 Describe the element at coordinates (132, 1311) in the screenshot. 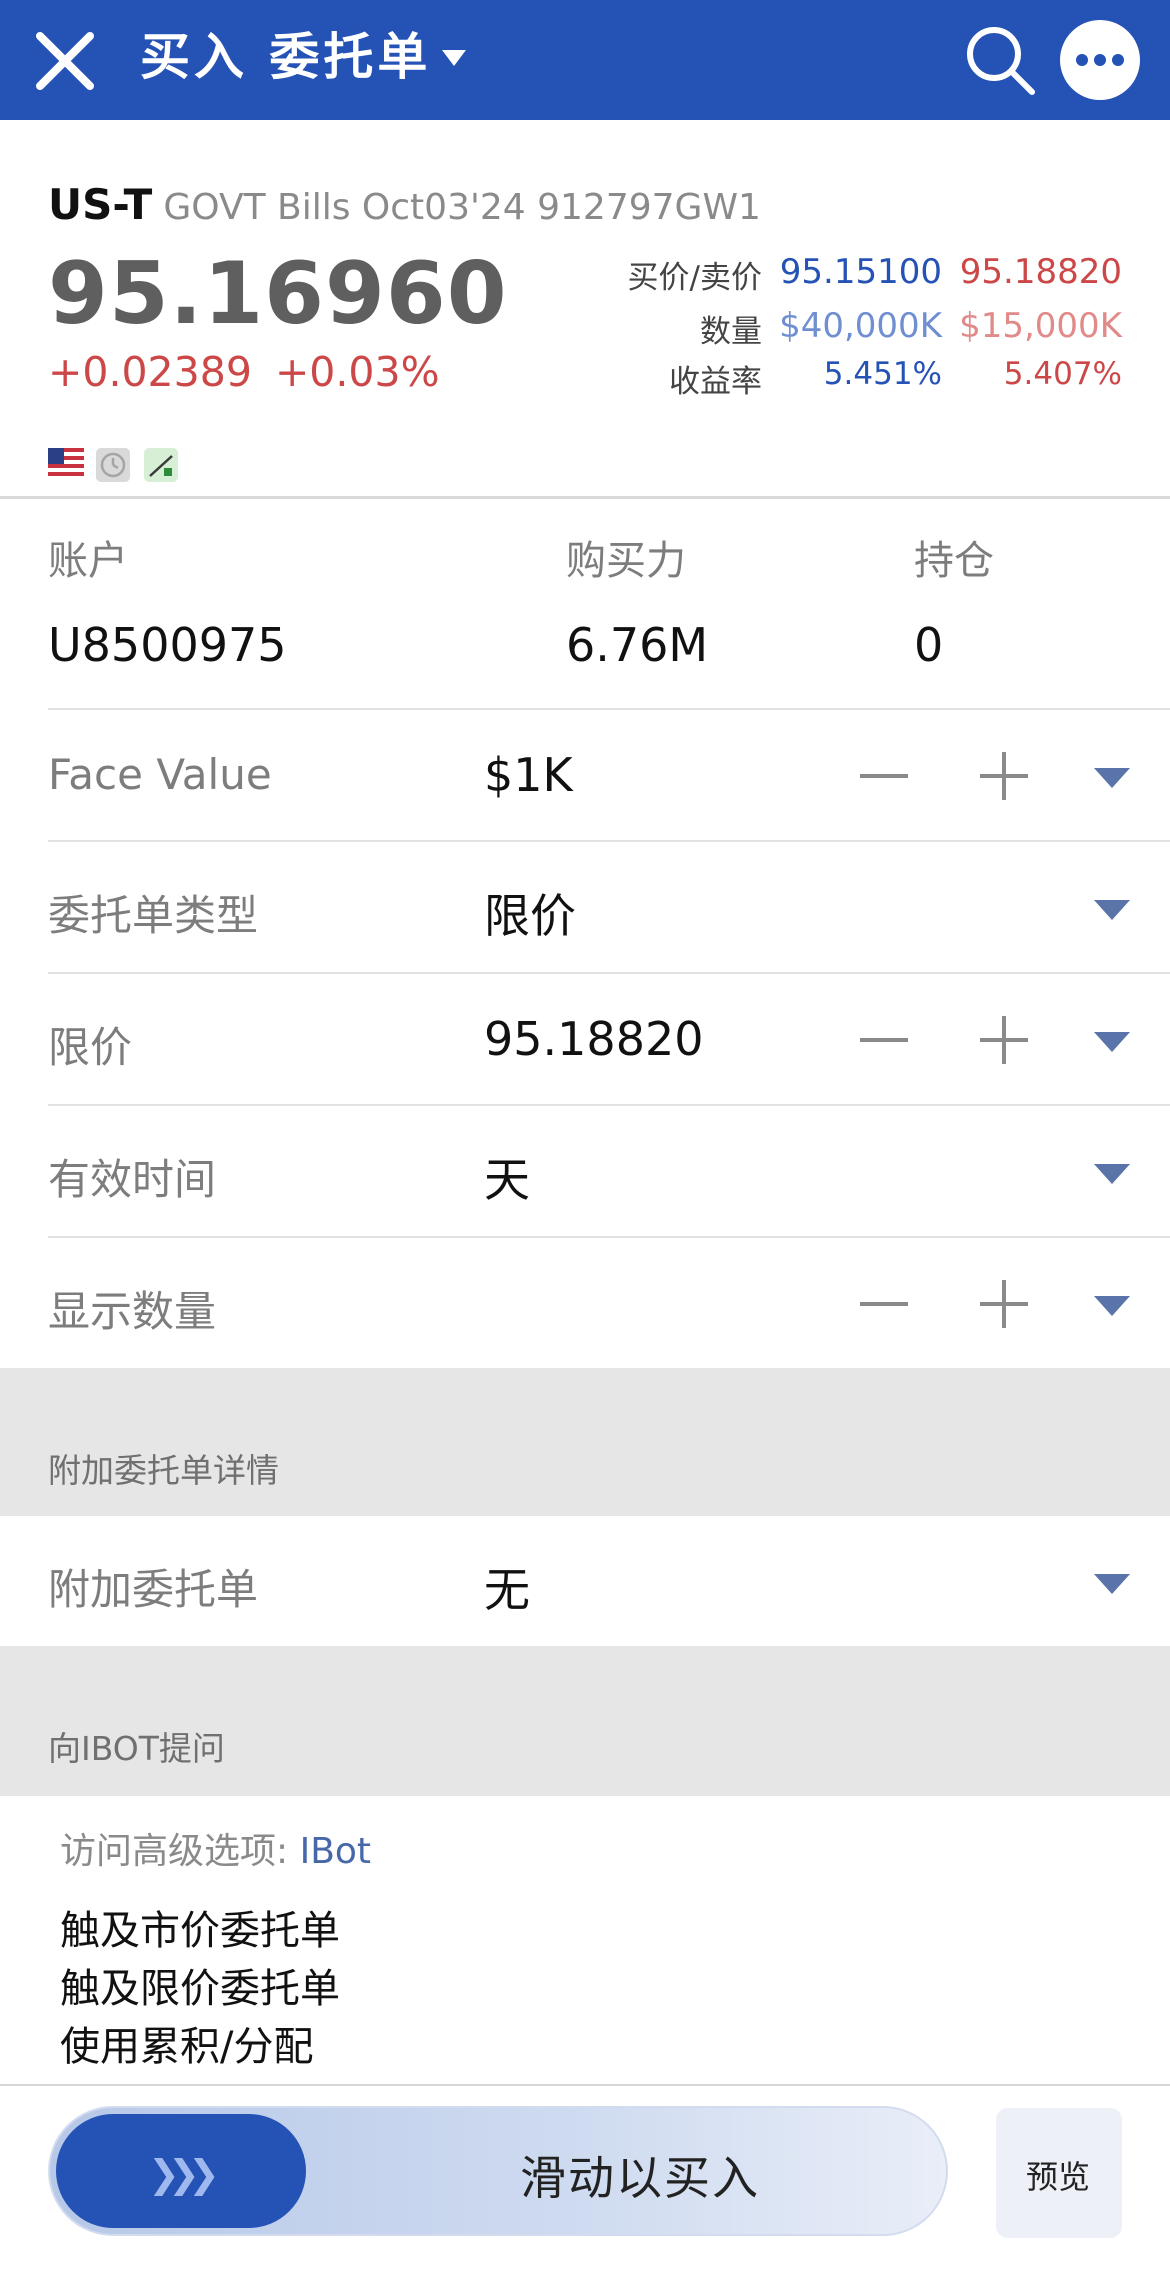

I see `display-size-label: 显示数量` at that location.